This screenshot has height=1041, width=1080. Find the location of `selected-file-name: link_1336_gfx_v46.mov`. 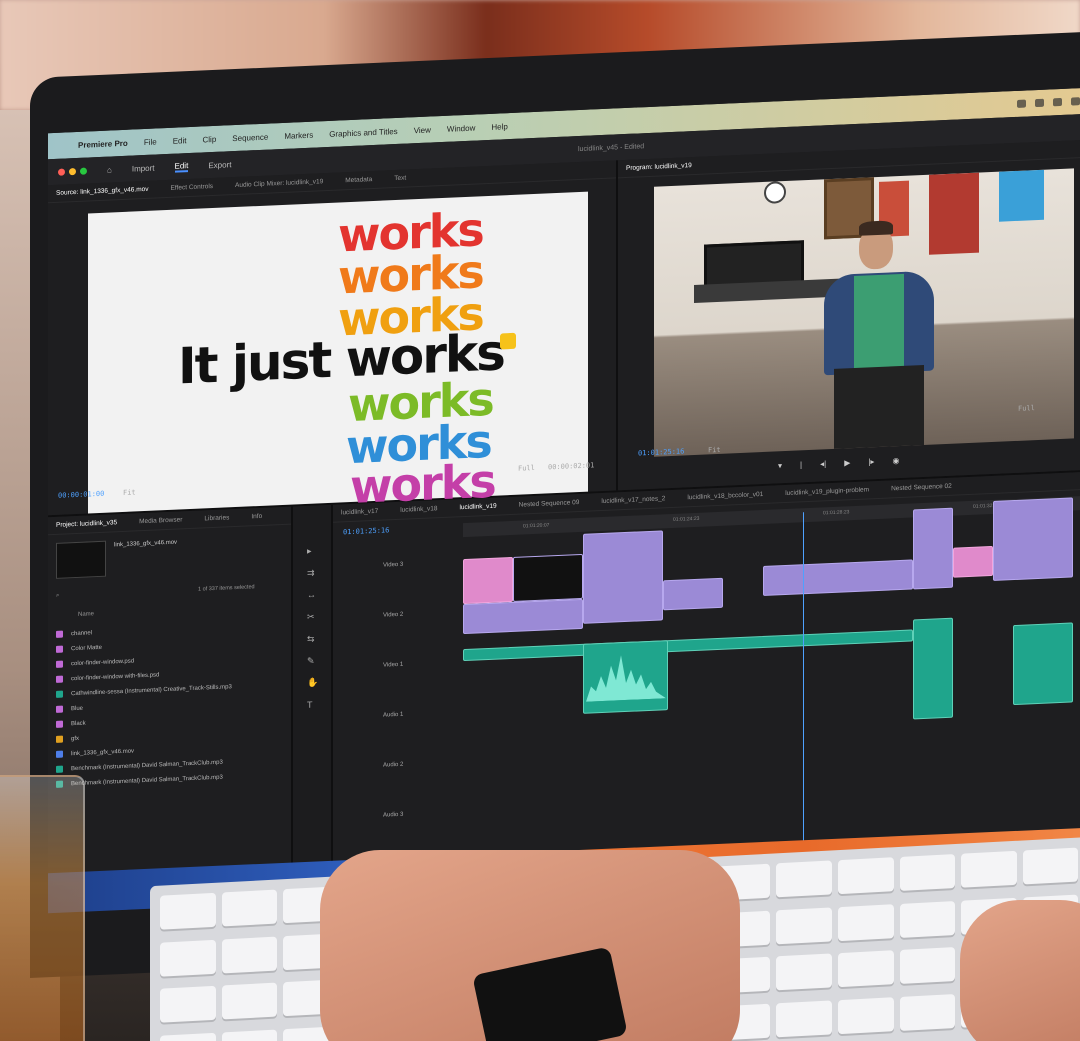

selected-file-name: link_1336_gfx_v46.mov is located at coordinates (146, 544).